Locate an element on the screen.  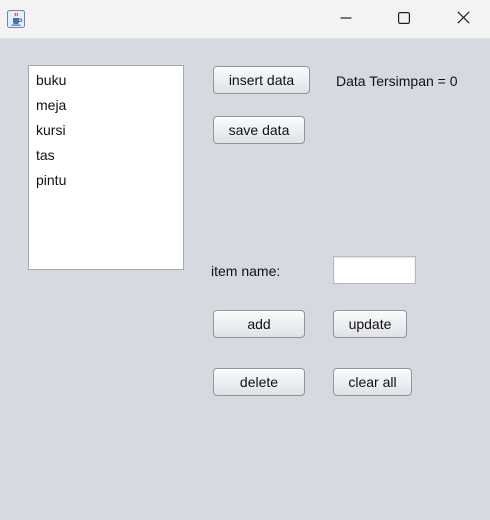
delete-button: delete is located at coordinates (259, 382).